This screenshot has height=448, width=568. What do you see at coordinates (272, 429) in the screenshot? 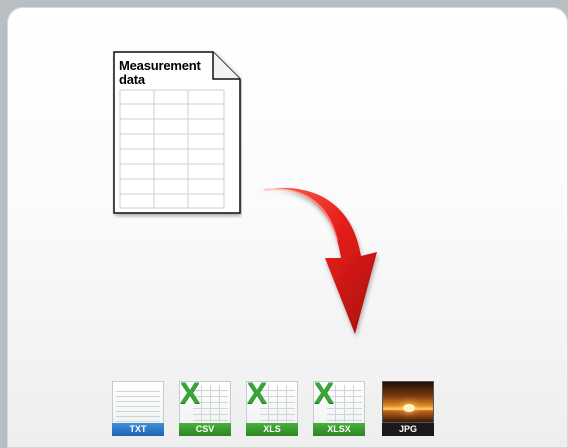
I see `format-label: XLS` at bounding box center [272, 429].